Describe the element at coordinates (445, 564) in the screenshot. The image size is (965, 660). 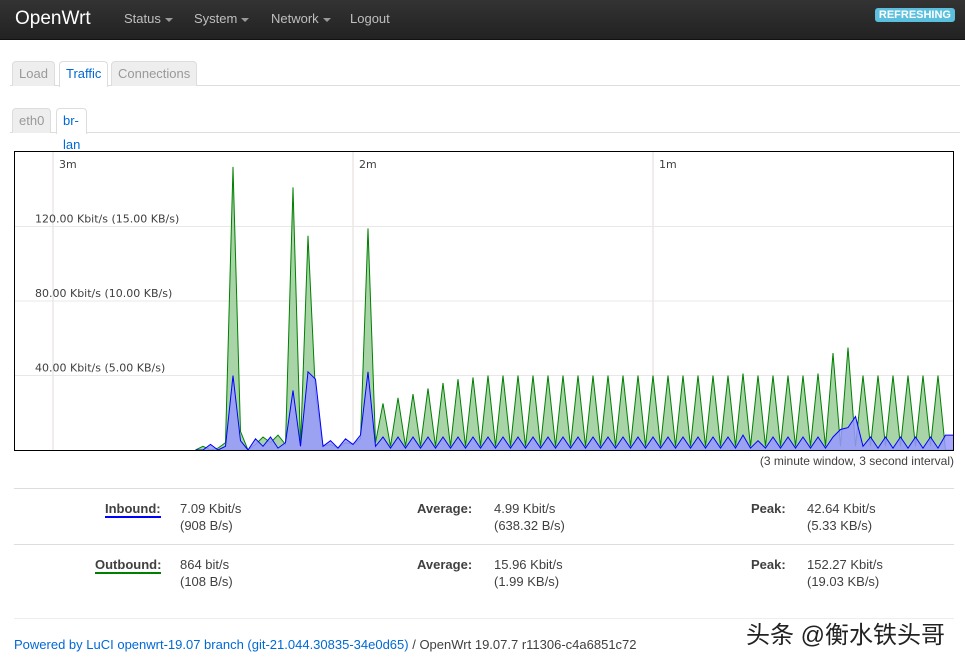
I see `outbound-average-label: Average:` at that location.